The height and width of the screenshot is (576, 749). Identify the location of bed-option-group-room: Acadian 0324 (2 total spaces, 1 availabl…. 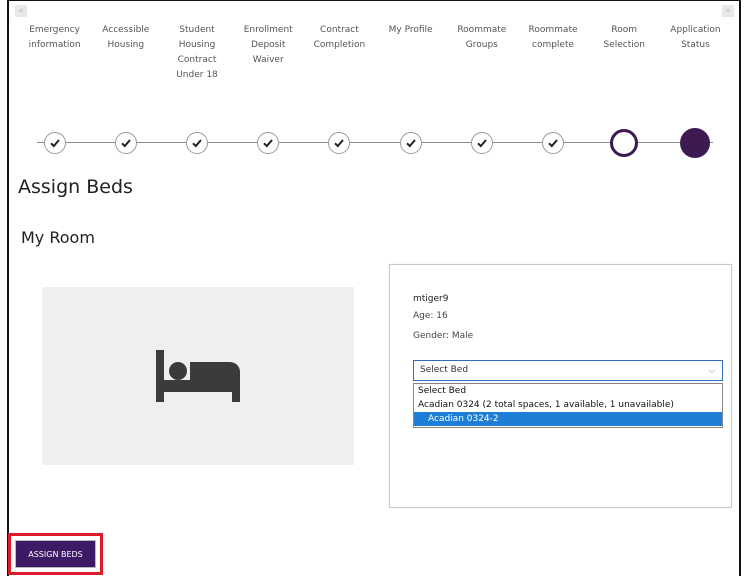
(546, 405).